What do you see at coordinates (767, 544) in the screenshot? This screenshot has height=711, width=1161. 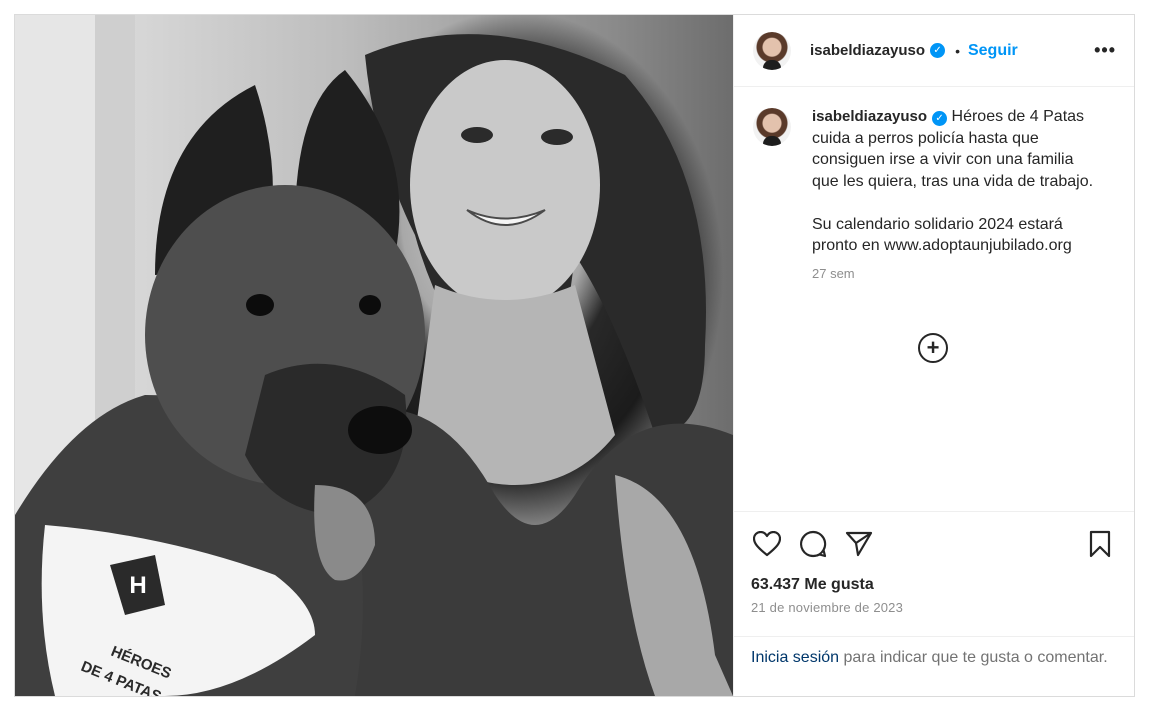 I see `heart-icon` at bounding box center [767, 544].